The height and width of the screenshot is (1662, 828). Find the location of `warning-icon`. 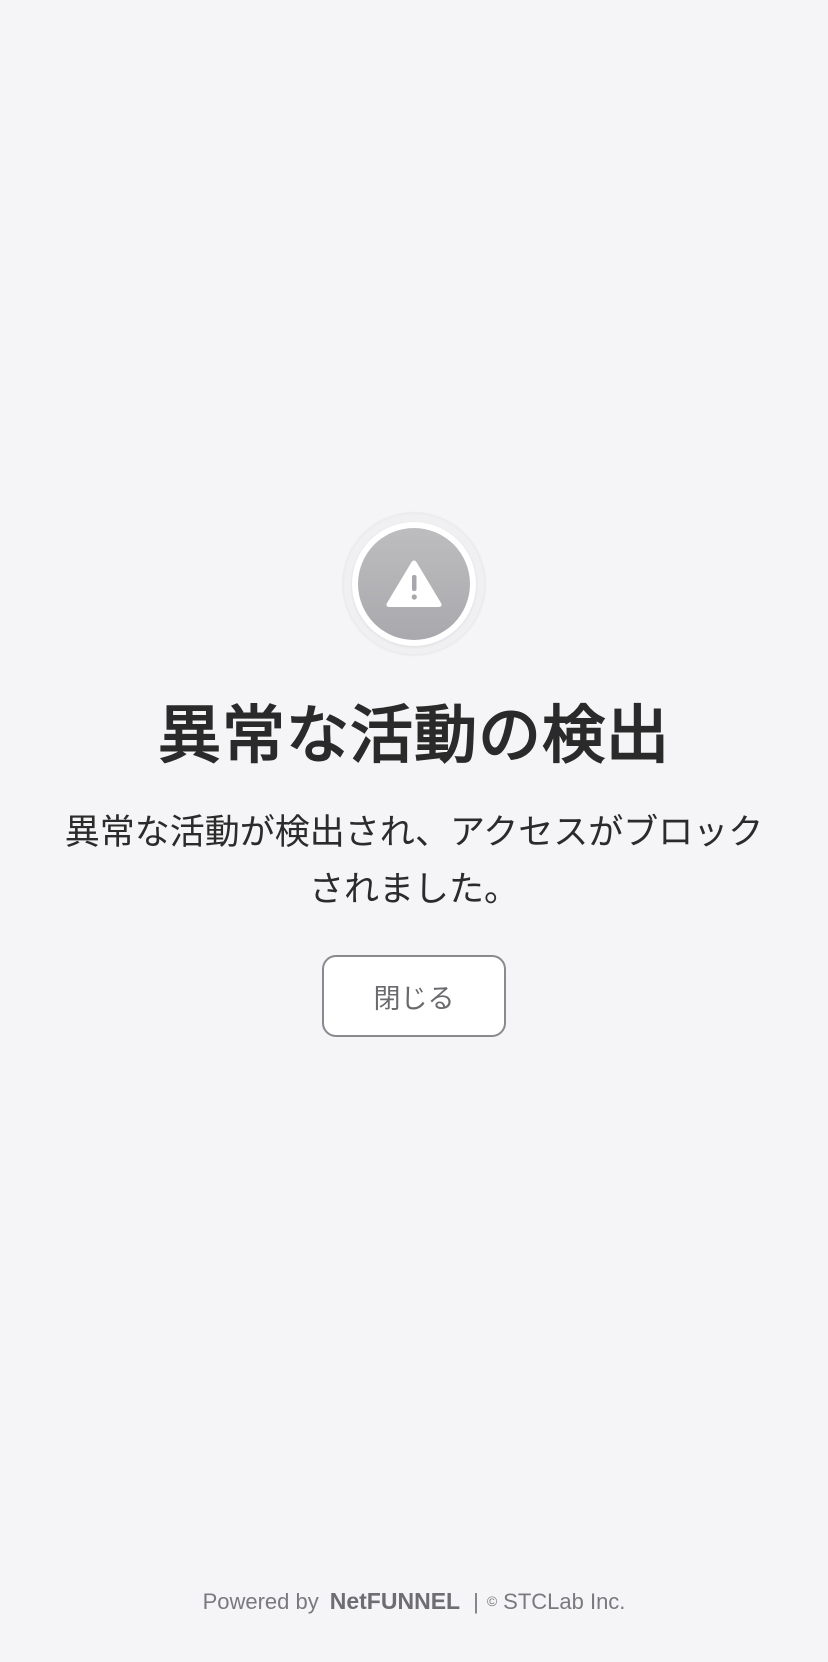

warning-icon is located at coordinates (414, 584).